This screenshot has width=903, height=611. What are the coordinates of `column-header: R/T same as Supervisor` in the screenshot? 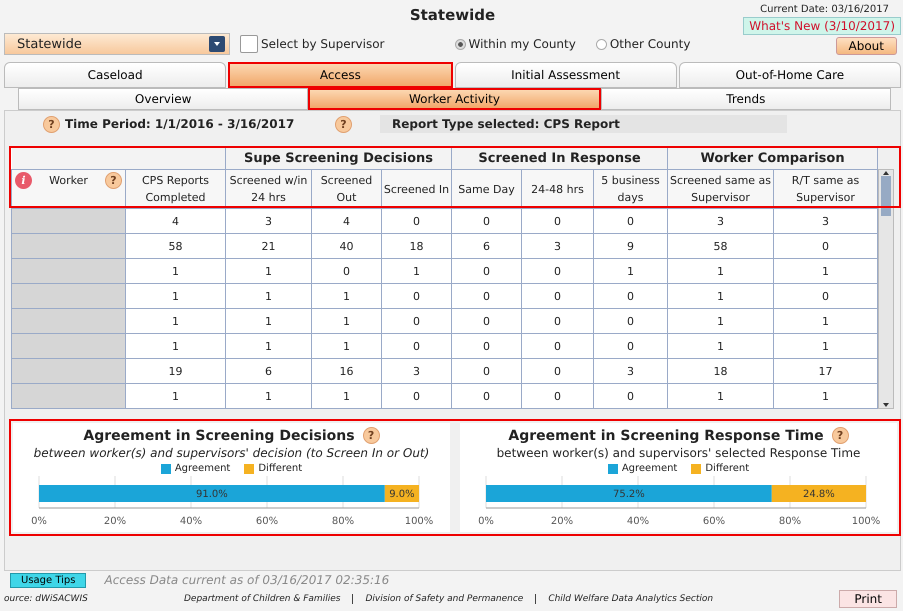 It's located at (826, 189).